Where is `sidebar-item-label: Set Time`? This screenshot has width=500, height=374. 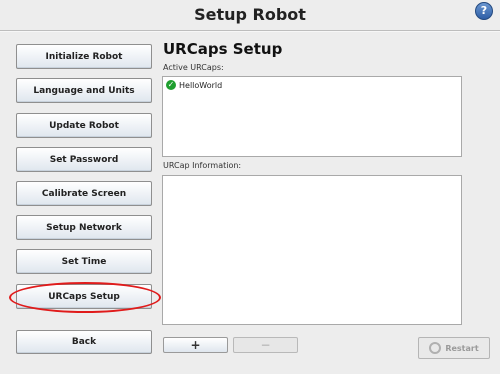
sidebar-item-label: Set Time is located at coordinates (84, 261).